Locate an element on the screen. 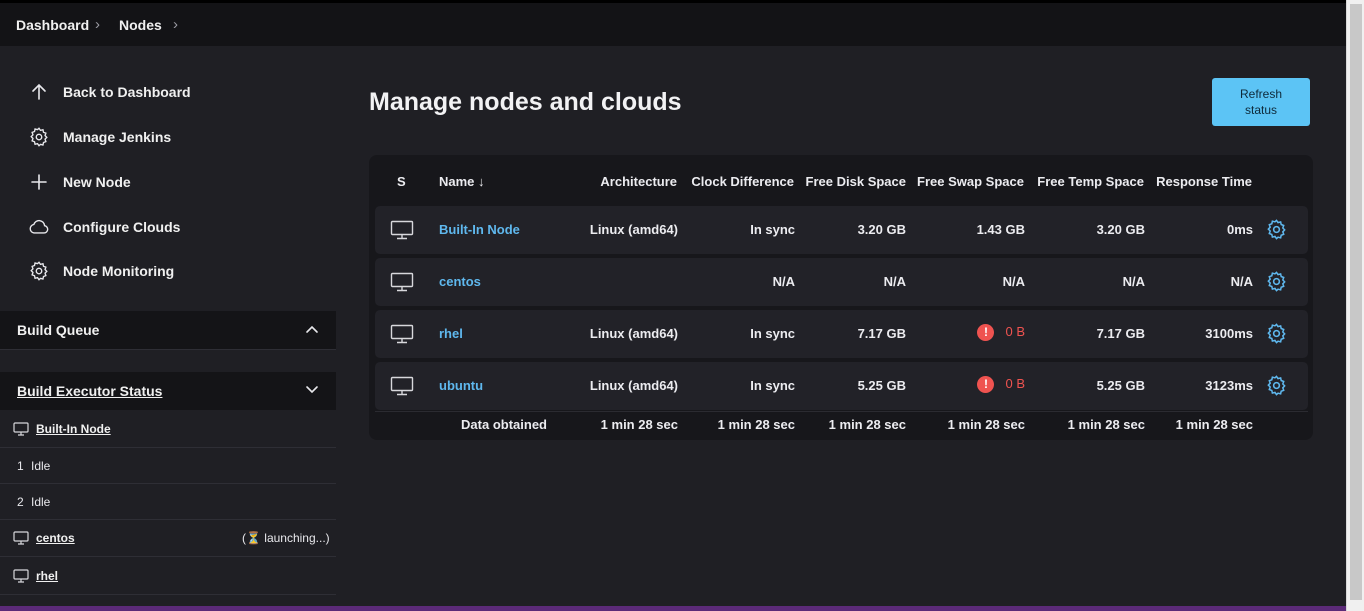 Image resolution: width=1364 pixels, height=611 pixels. executor-node-link: centos is located at coordinates (55, 538).